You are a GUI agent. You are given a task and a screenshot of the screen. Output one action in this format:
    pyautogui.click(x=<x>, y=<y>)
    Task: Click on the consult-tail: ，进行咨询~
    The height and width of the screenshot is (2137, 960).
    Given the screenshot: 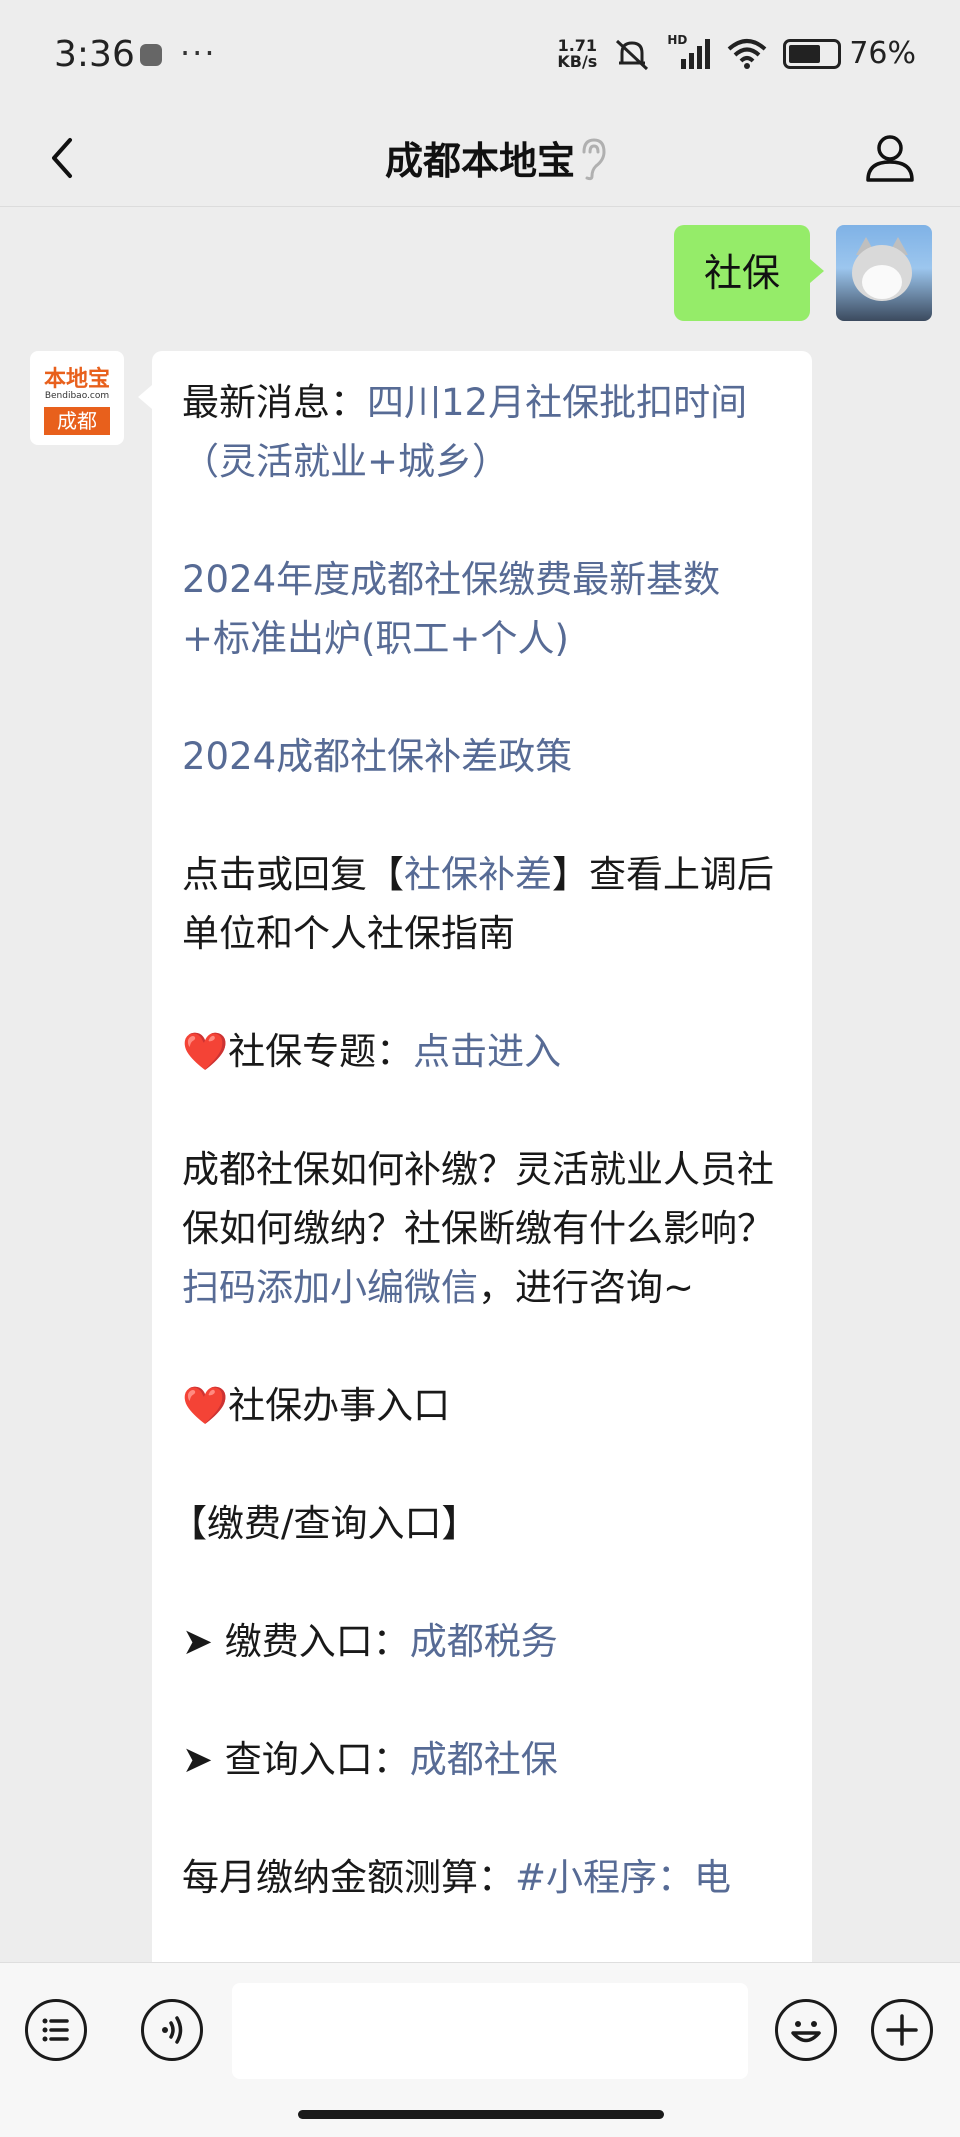 What is the action you would take?
    pyautogui.click(x=586, y=1287)
    